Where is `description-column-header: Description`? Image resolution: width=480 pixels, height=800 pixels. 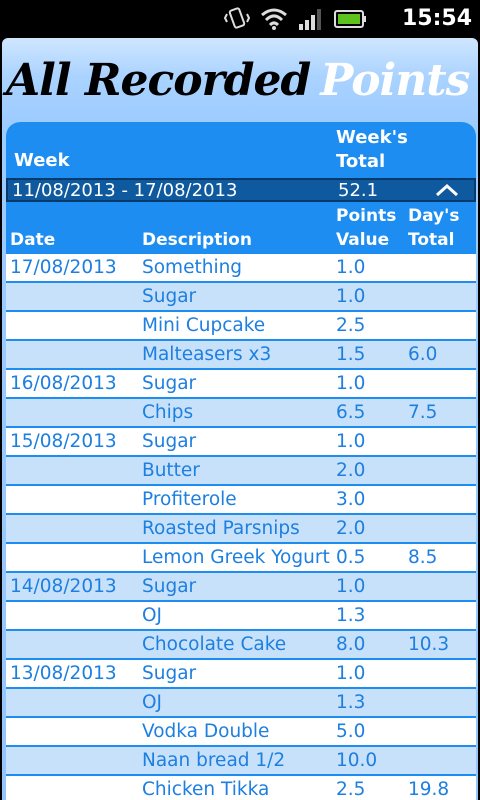 description-column-header: Description is located at coordinates (197, 240).